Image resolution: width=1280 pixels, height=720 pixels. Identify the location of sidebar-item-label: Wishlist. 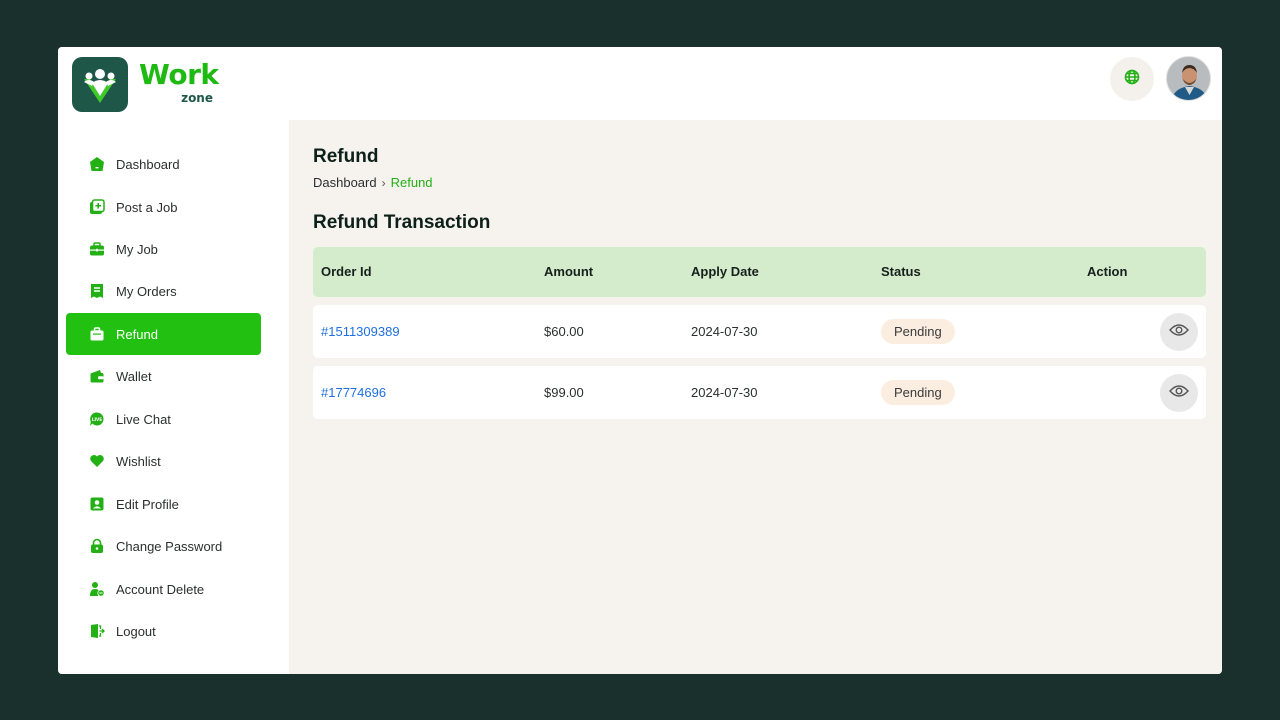
(138, 461).